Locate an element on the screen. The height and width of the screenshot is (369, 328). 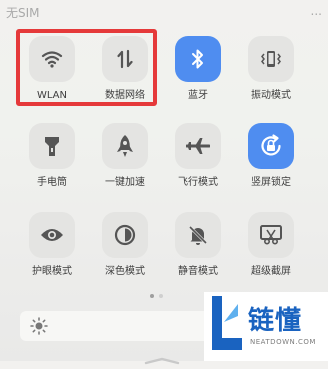
mute-icon is located at coordinates (198, 235).